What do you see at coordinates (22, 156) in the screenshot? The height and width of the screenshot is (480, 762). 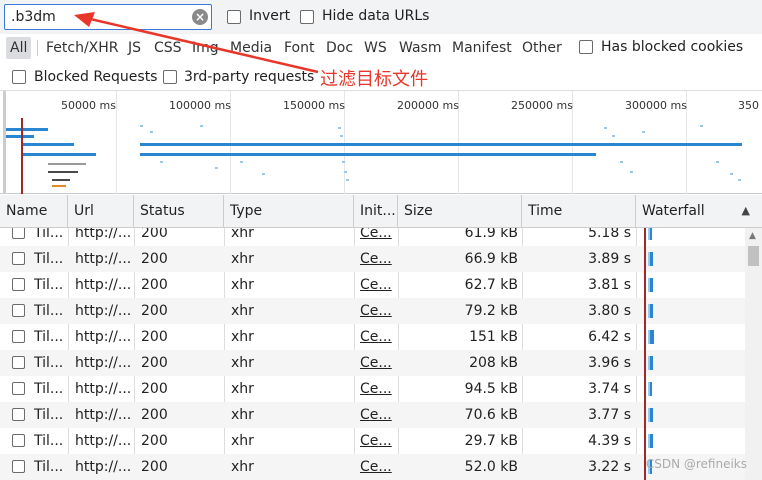 I see `overview-load-marker` at bounding box center [22, 156].